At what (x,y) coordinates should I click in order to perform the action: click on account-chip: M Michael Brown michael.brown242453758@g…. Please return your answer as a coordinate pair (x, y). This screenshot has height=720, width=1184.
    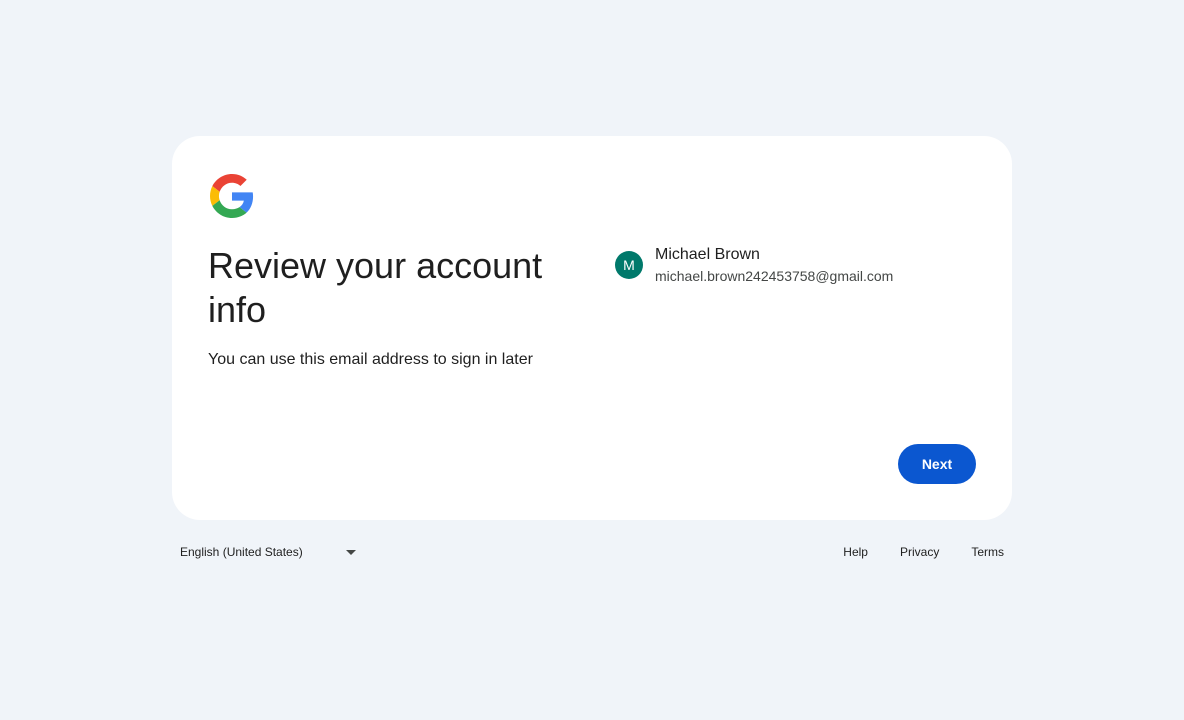
    Looking at the image, I should click on (754, 265).